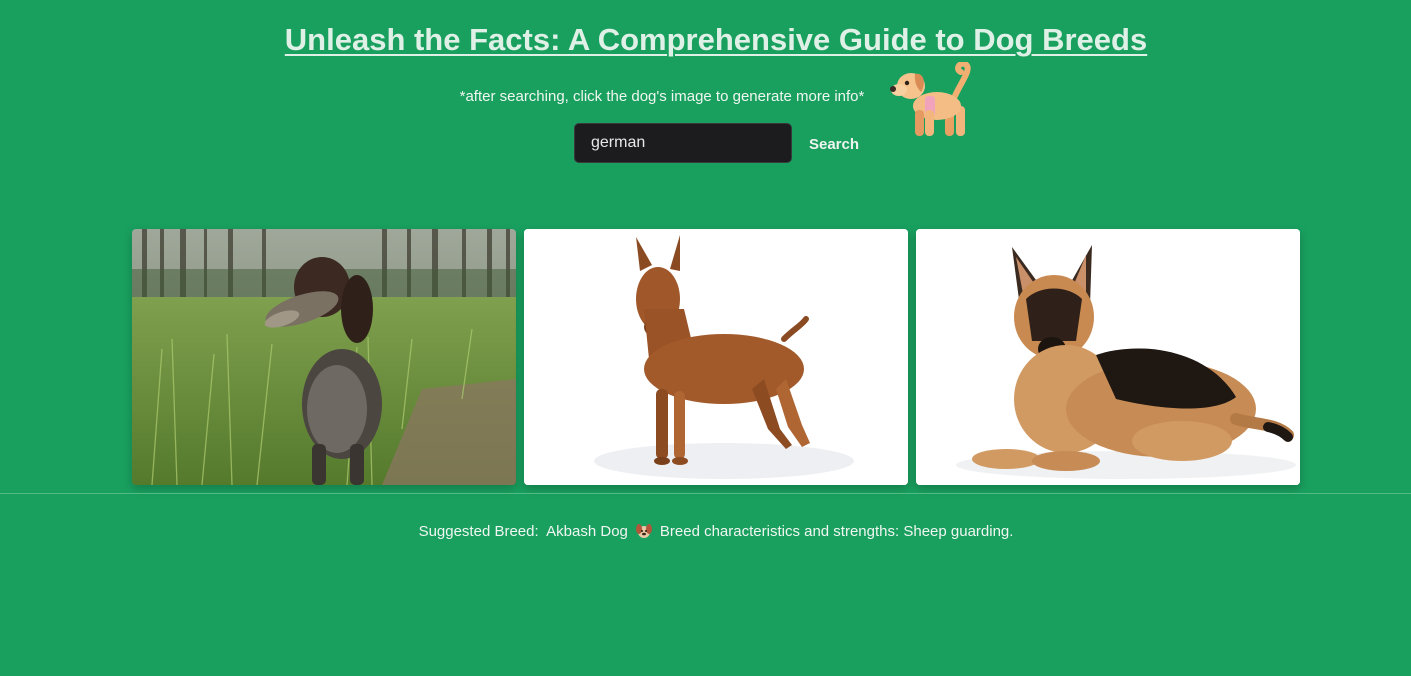 The image size is (1411, 676). What do you see at coordinates (643, 533) in the screenshot?
I see `dog-face-icon` at bounding box center [643, 533].